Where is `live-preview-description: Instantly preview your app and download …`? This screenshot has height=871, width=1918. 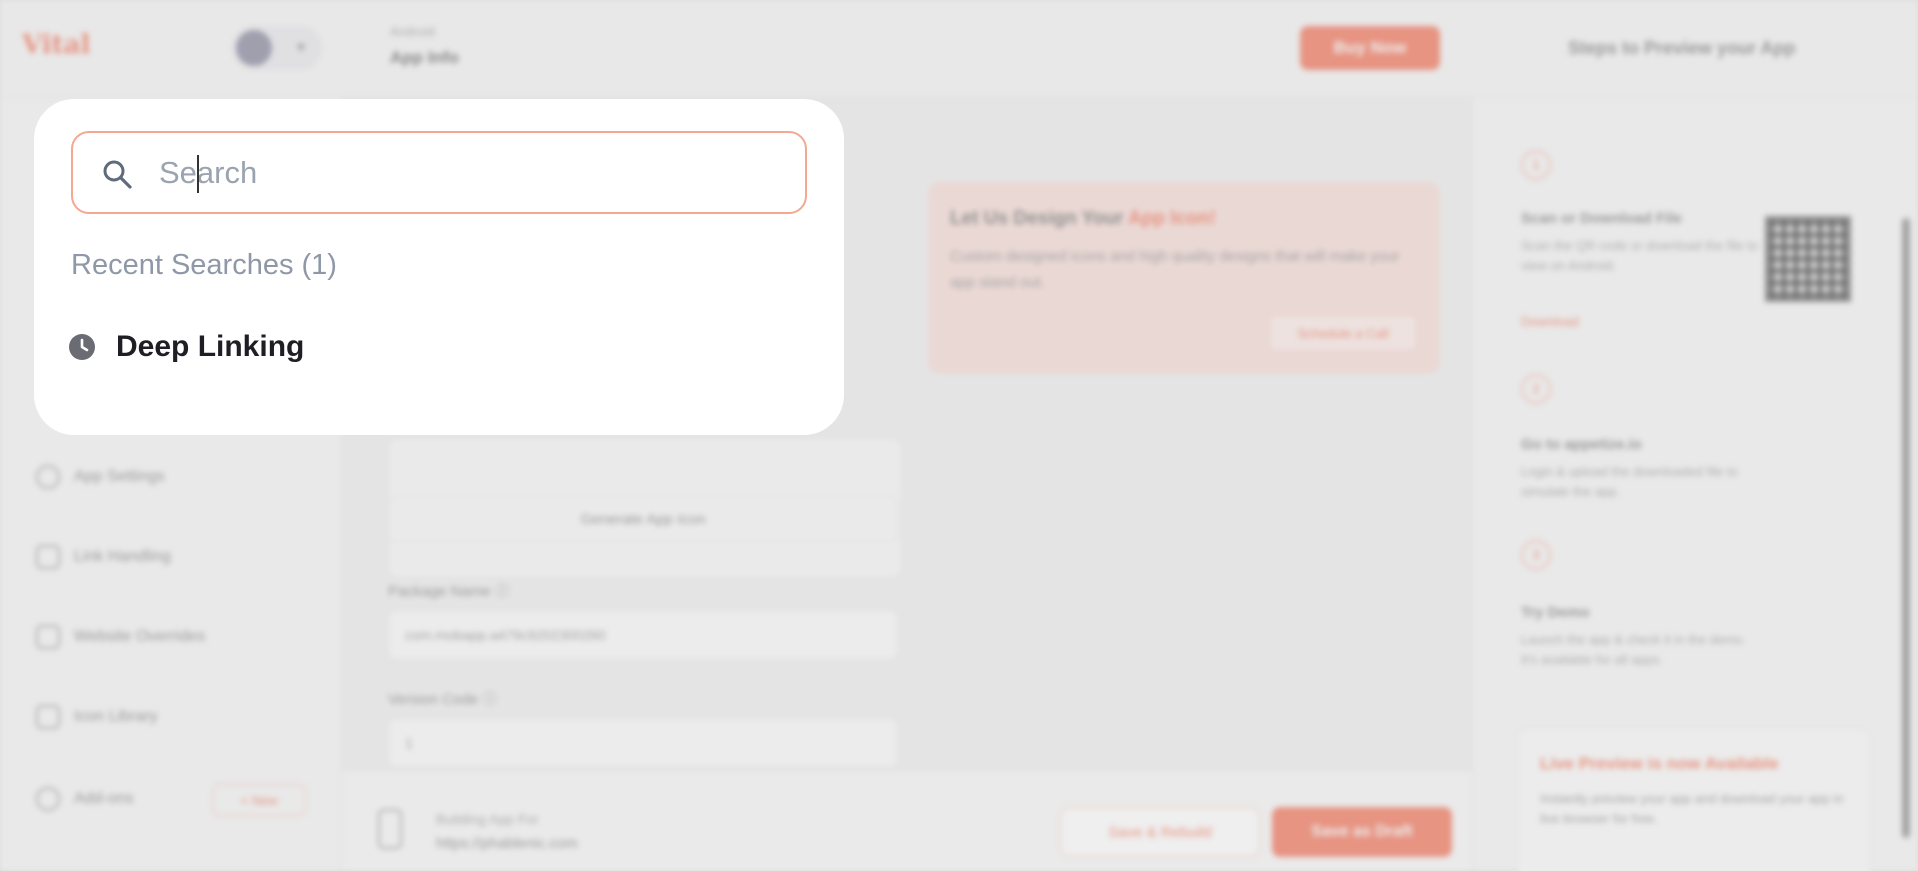 live-preview-description: Instantly preview your app and download … is located at coordinates (1692, 808).